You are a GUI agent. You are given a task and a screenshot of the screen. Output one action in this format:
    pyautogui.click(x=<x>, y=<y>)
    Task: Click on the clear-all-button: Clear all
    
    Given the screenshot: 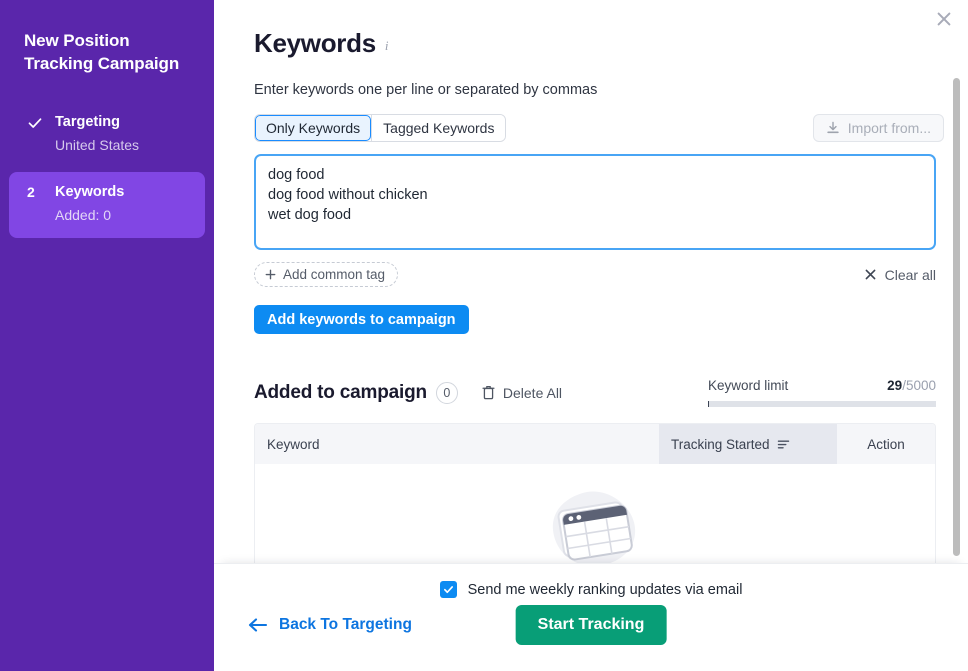 What is the action you would take?
    pyautogui.click(x=900, y=275)
    